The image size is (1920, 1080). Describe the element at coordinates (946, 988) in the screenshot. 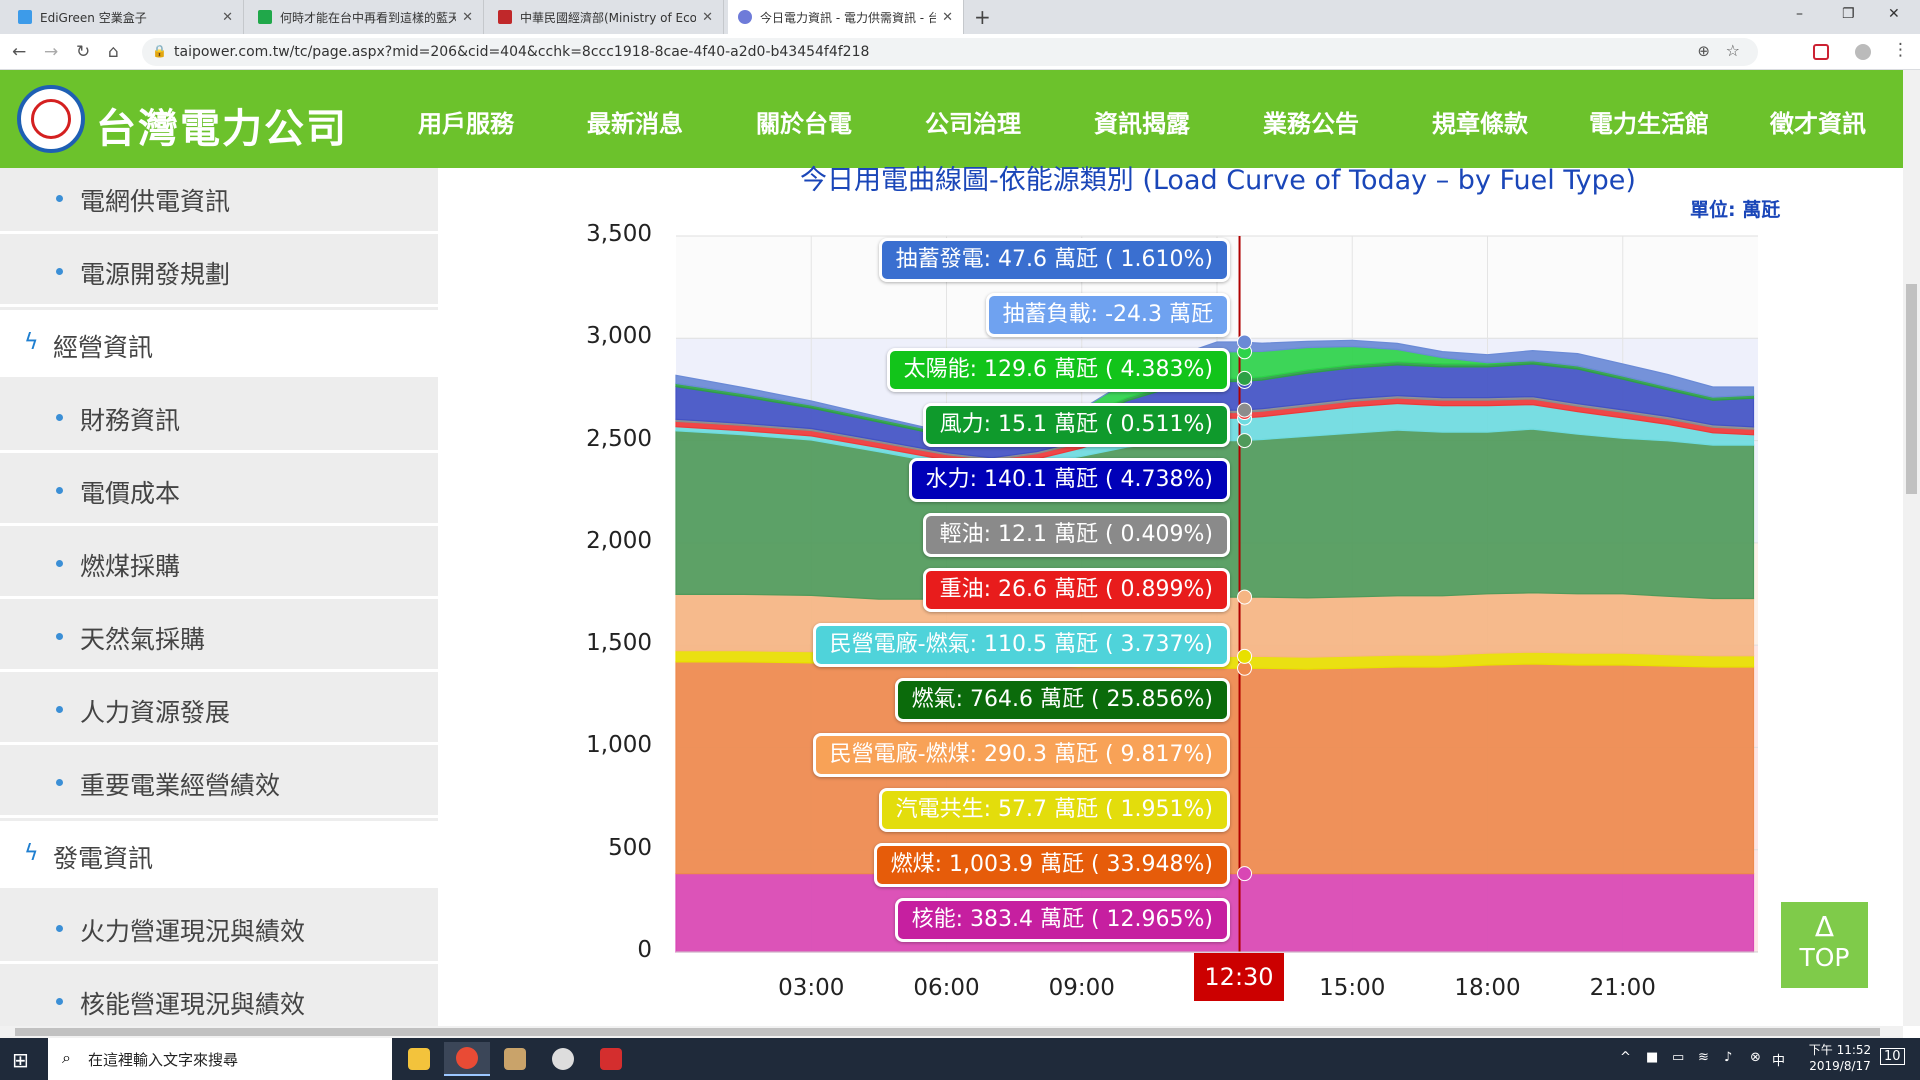

I see `x-tick-label: 06:00` at that location.